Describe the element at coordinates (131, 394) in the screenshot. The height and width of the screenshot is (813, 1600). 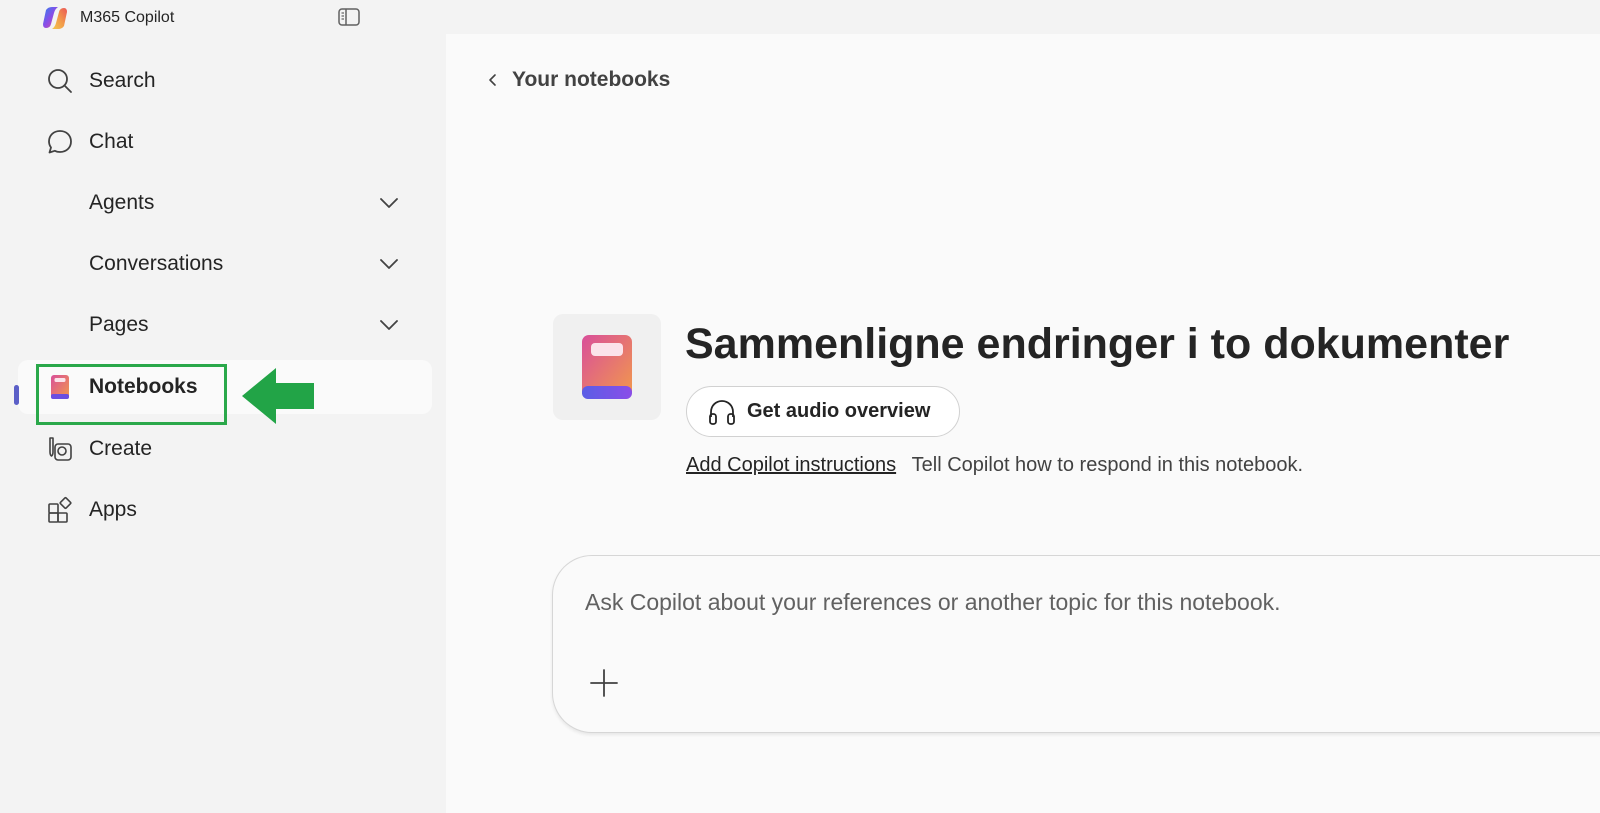
I see `annotation-highlight-box` at that location.